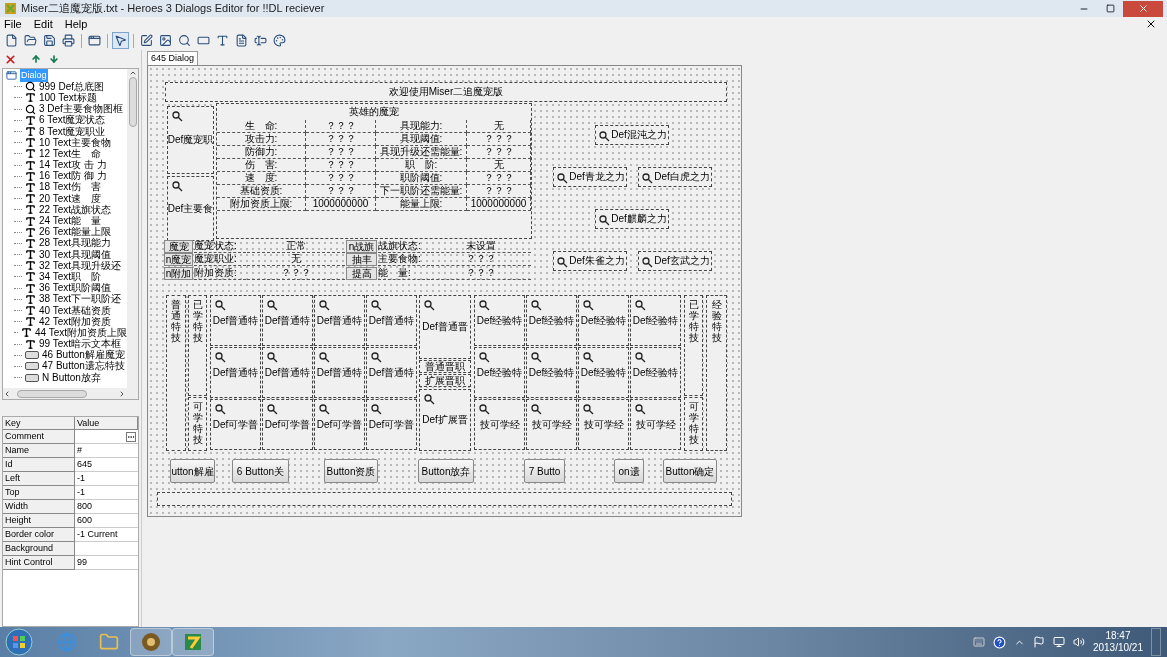 The height and width of the screenshot is (657, 1167). I want to click on tree-item: 38 Text下一职阶还, so click(80, 299).